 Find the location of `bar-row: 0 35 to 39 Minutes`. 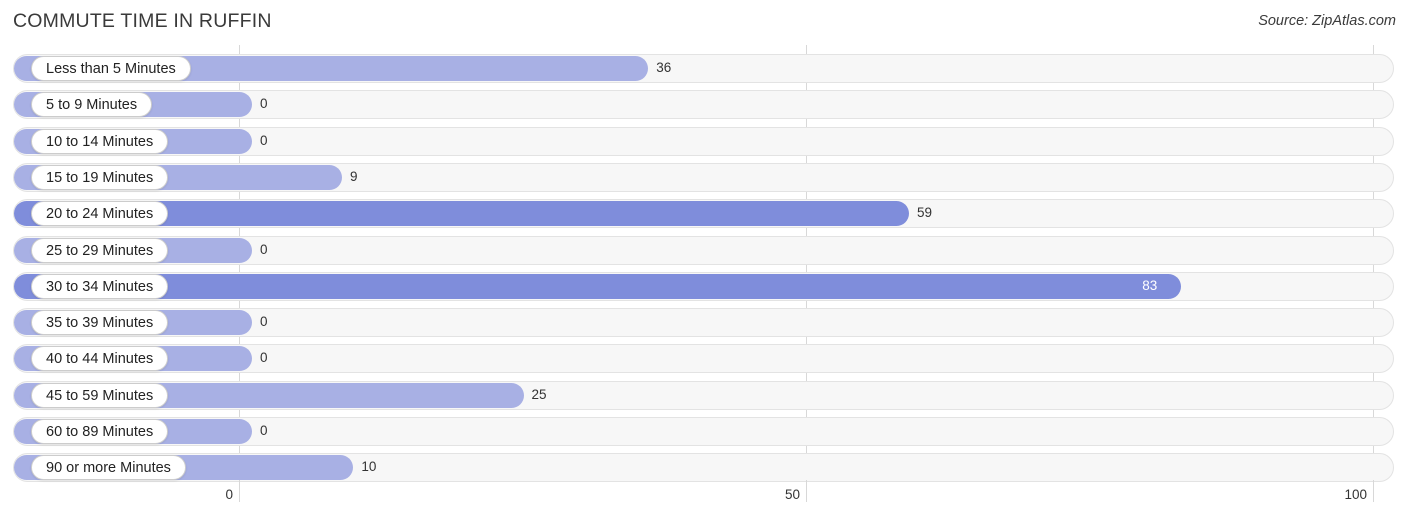

bar-row: 0 35 to 39 Minutes is located at coordinates (703, 323).